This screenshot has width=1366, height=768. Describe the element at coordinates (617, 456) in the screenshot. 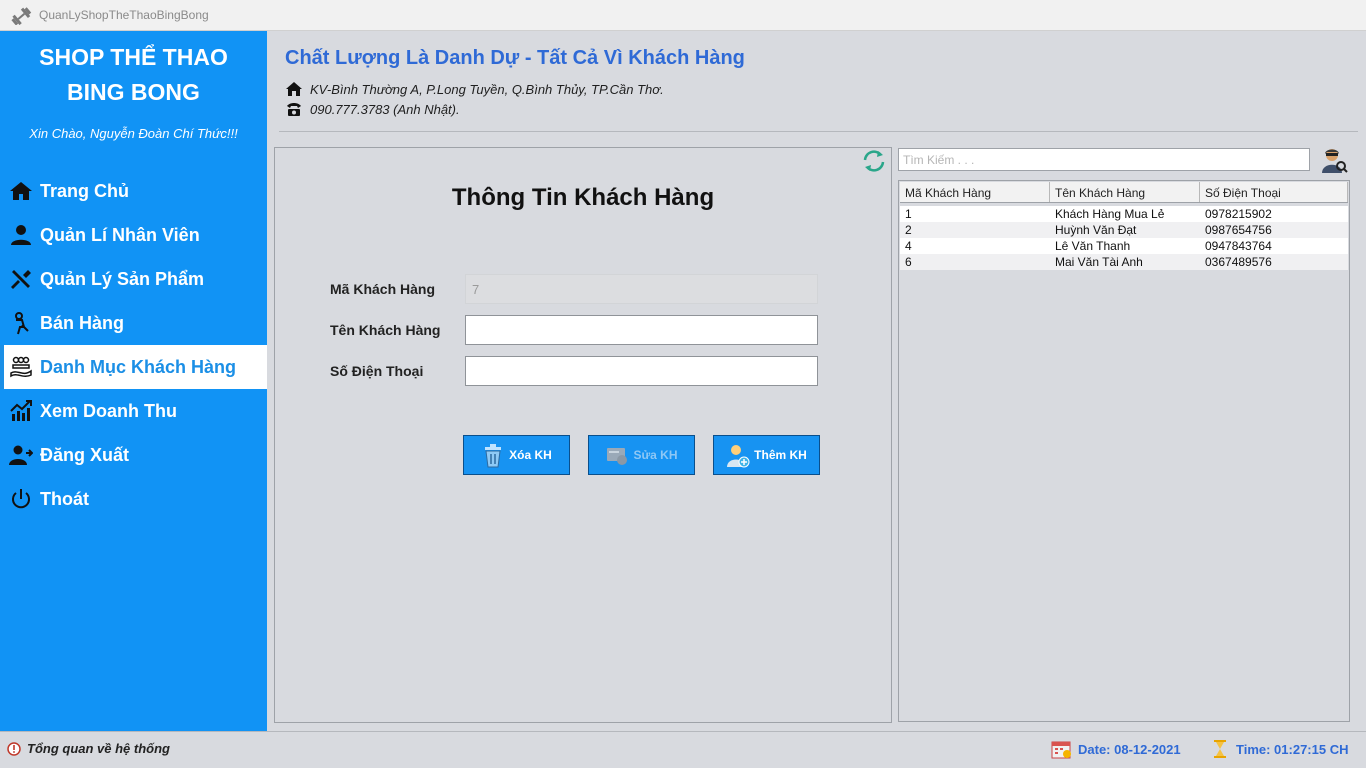

I see `edit-card-icon` at that location.